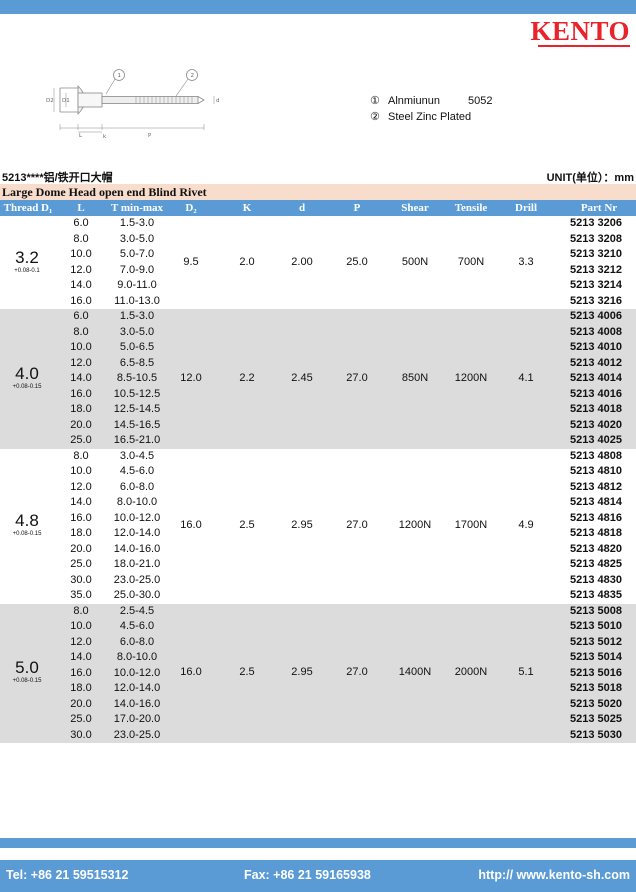  What do you see at coordinates (137, 378) in the screenshot?
I see `grip-range-cell: 8.5-10.5` at bounding box center [137, 378].